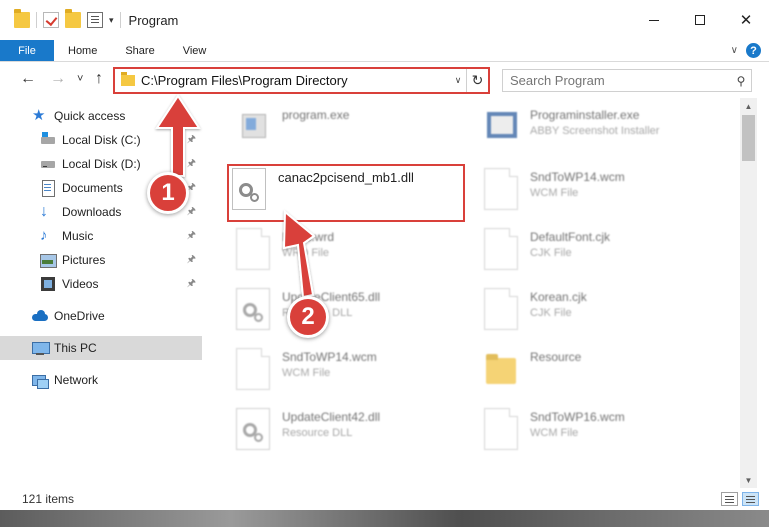 Image resolution: width=769 pixels, height=527 pixels. What do you see at coordinates (101, 348) in the screenshot?
I see `sidebar-item-this-pc: This PC` at bounding box center [101, 348].